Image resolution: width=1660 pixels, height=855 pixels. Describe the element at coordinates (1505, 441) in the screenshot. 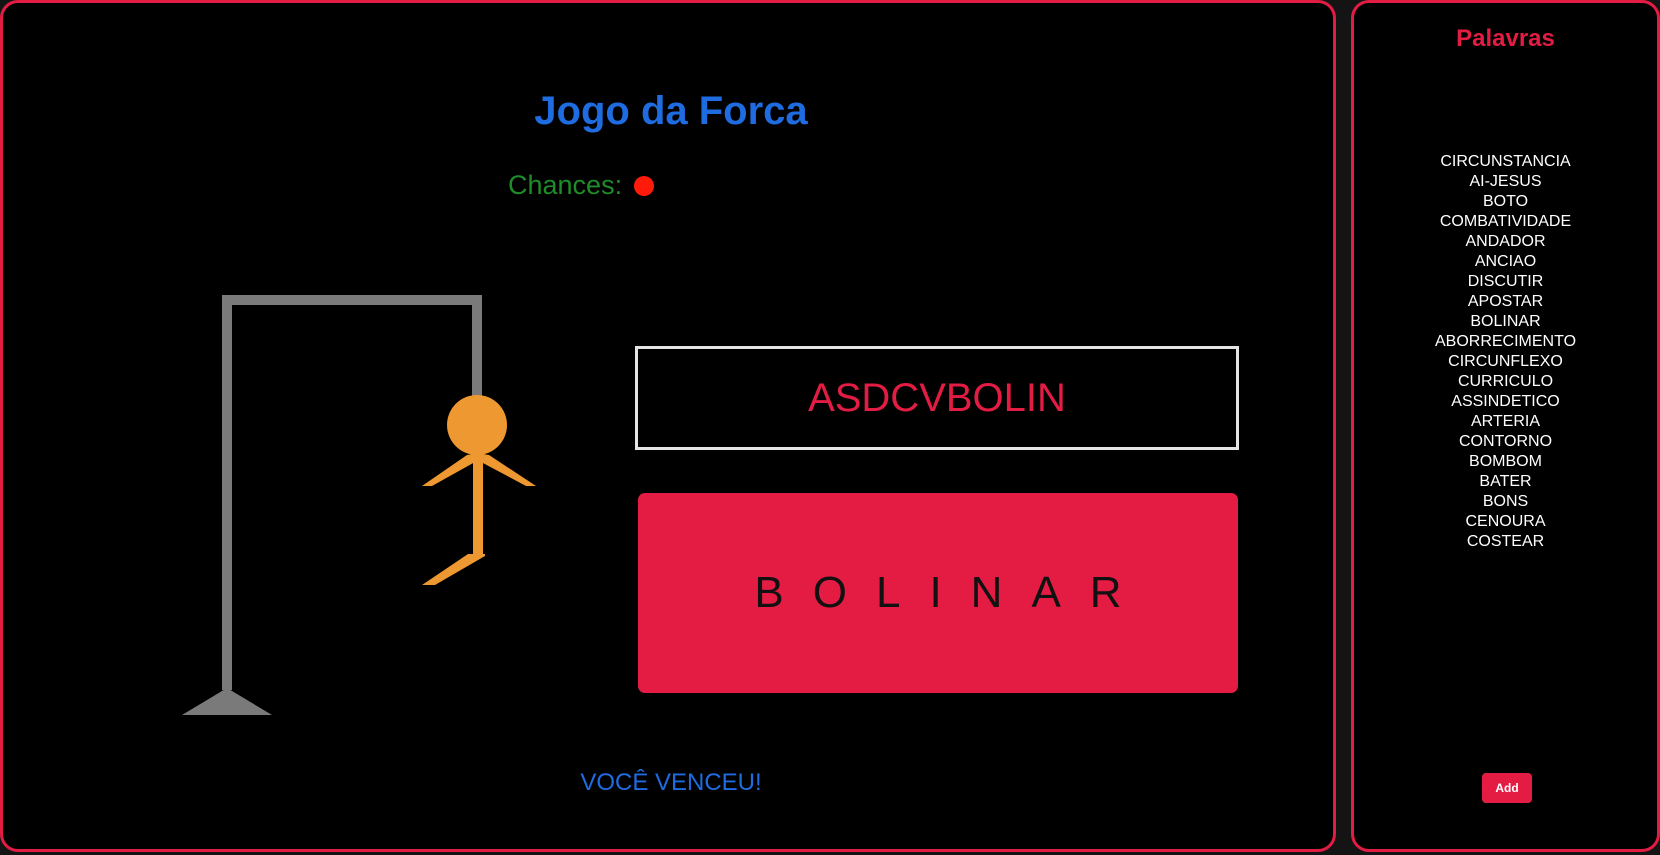

I see `word-list-item: CONTORNO` at that location.